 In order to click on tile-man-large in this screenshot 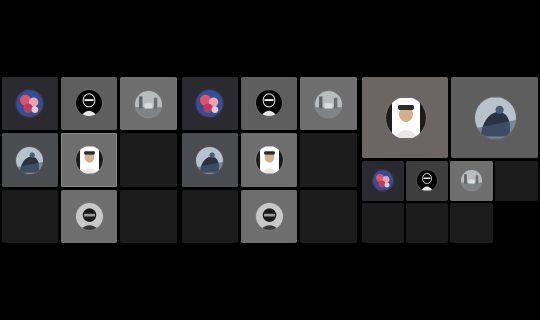, I will do `click(405, 117)`.